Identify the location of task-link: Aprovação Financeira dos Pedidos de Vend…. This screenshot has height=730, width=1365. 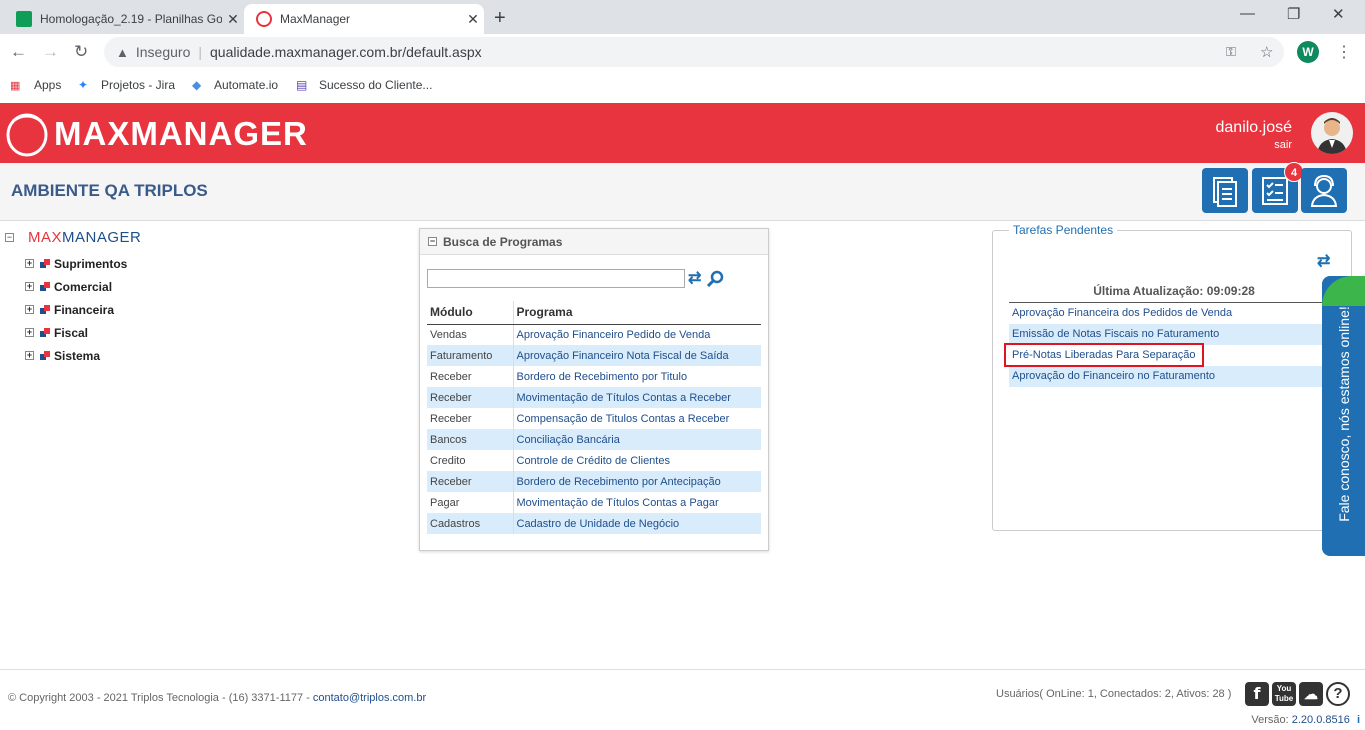
(1174, 313).